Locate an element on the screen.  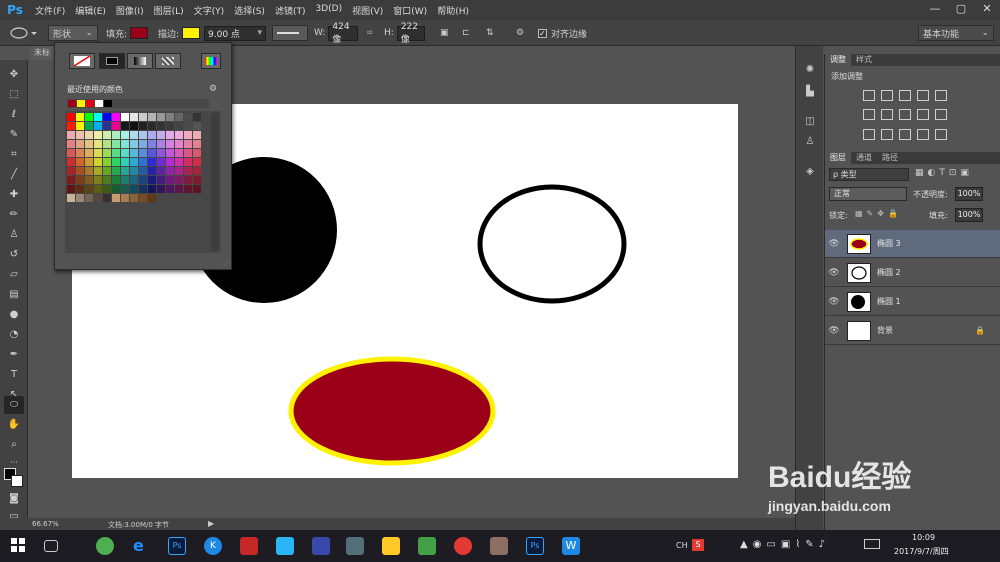
outline-ellipse is located at coordinates (552, 244).